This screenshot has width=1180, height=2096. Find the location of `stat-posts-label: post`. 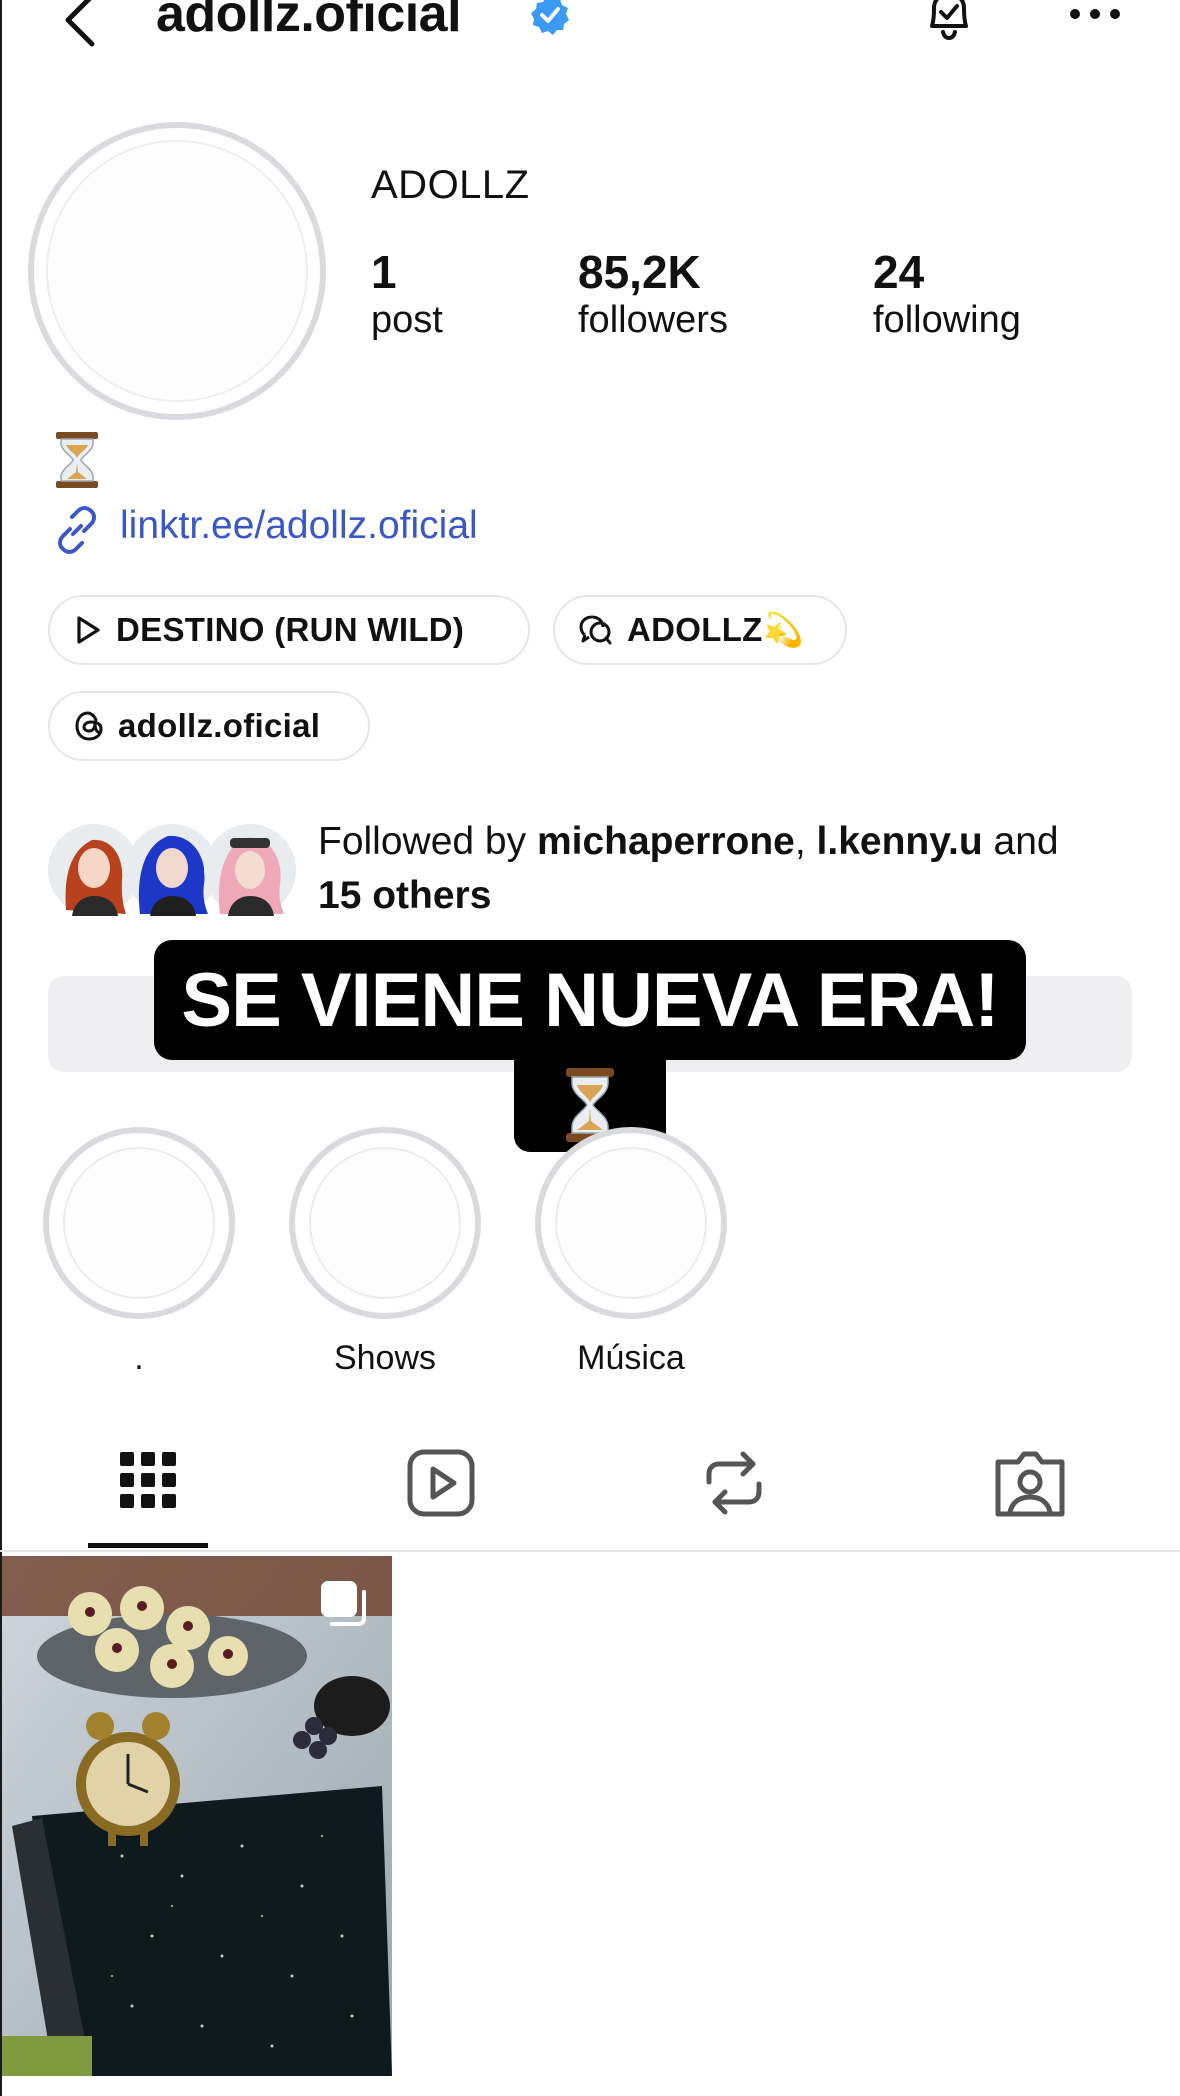

stat-posts-label: post is located at coordinates (407, 319).